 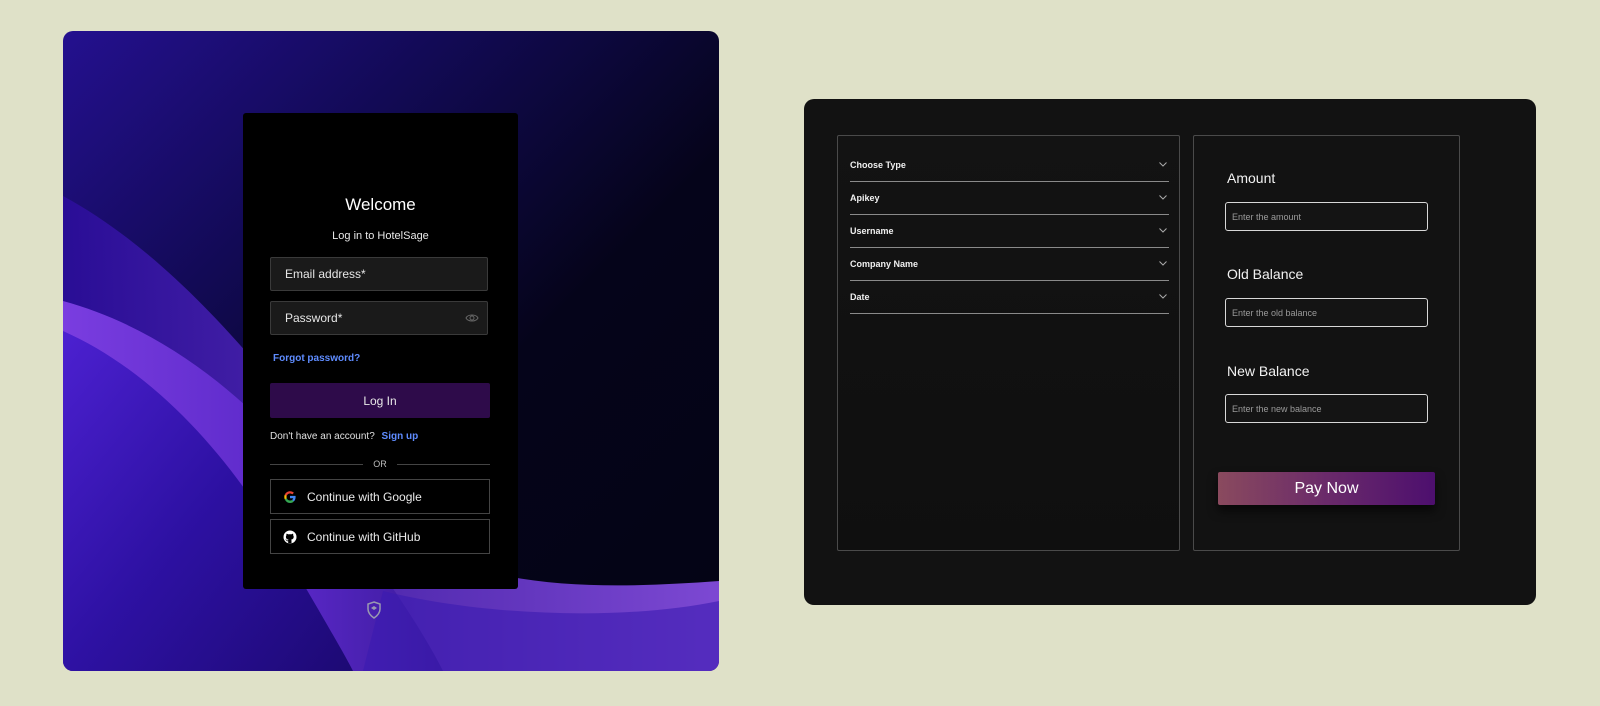 What do you see at coordinates (1267, 216) in the screenshot?
I see `amount-placeholder: Enter the amount` at bounding box center [1267, 216].